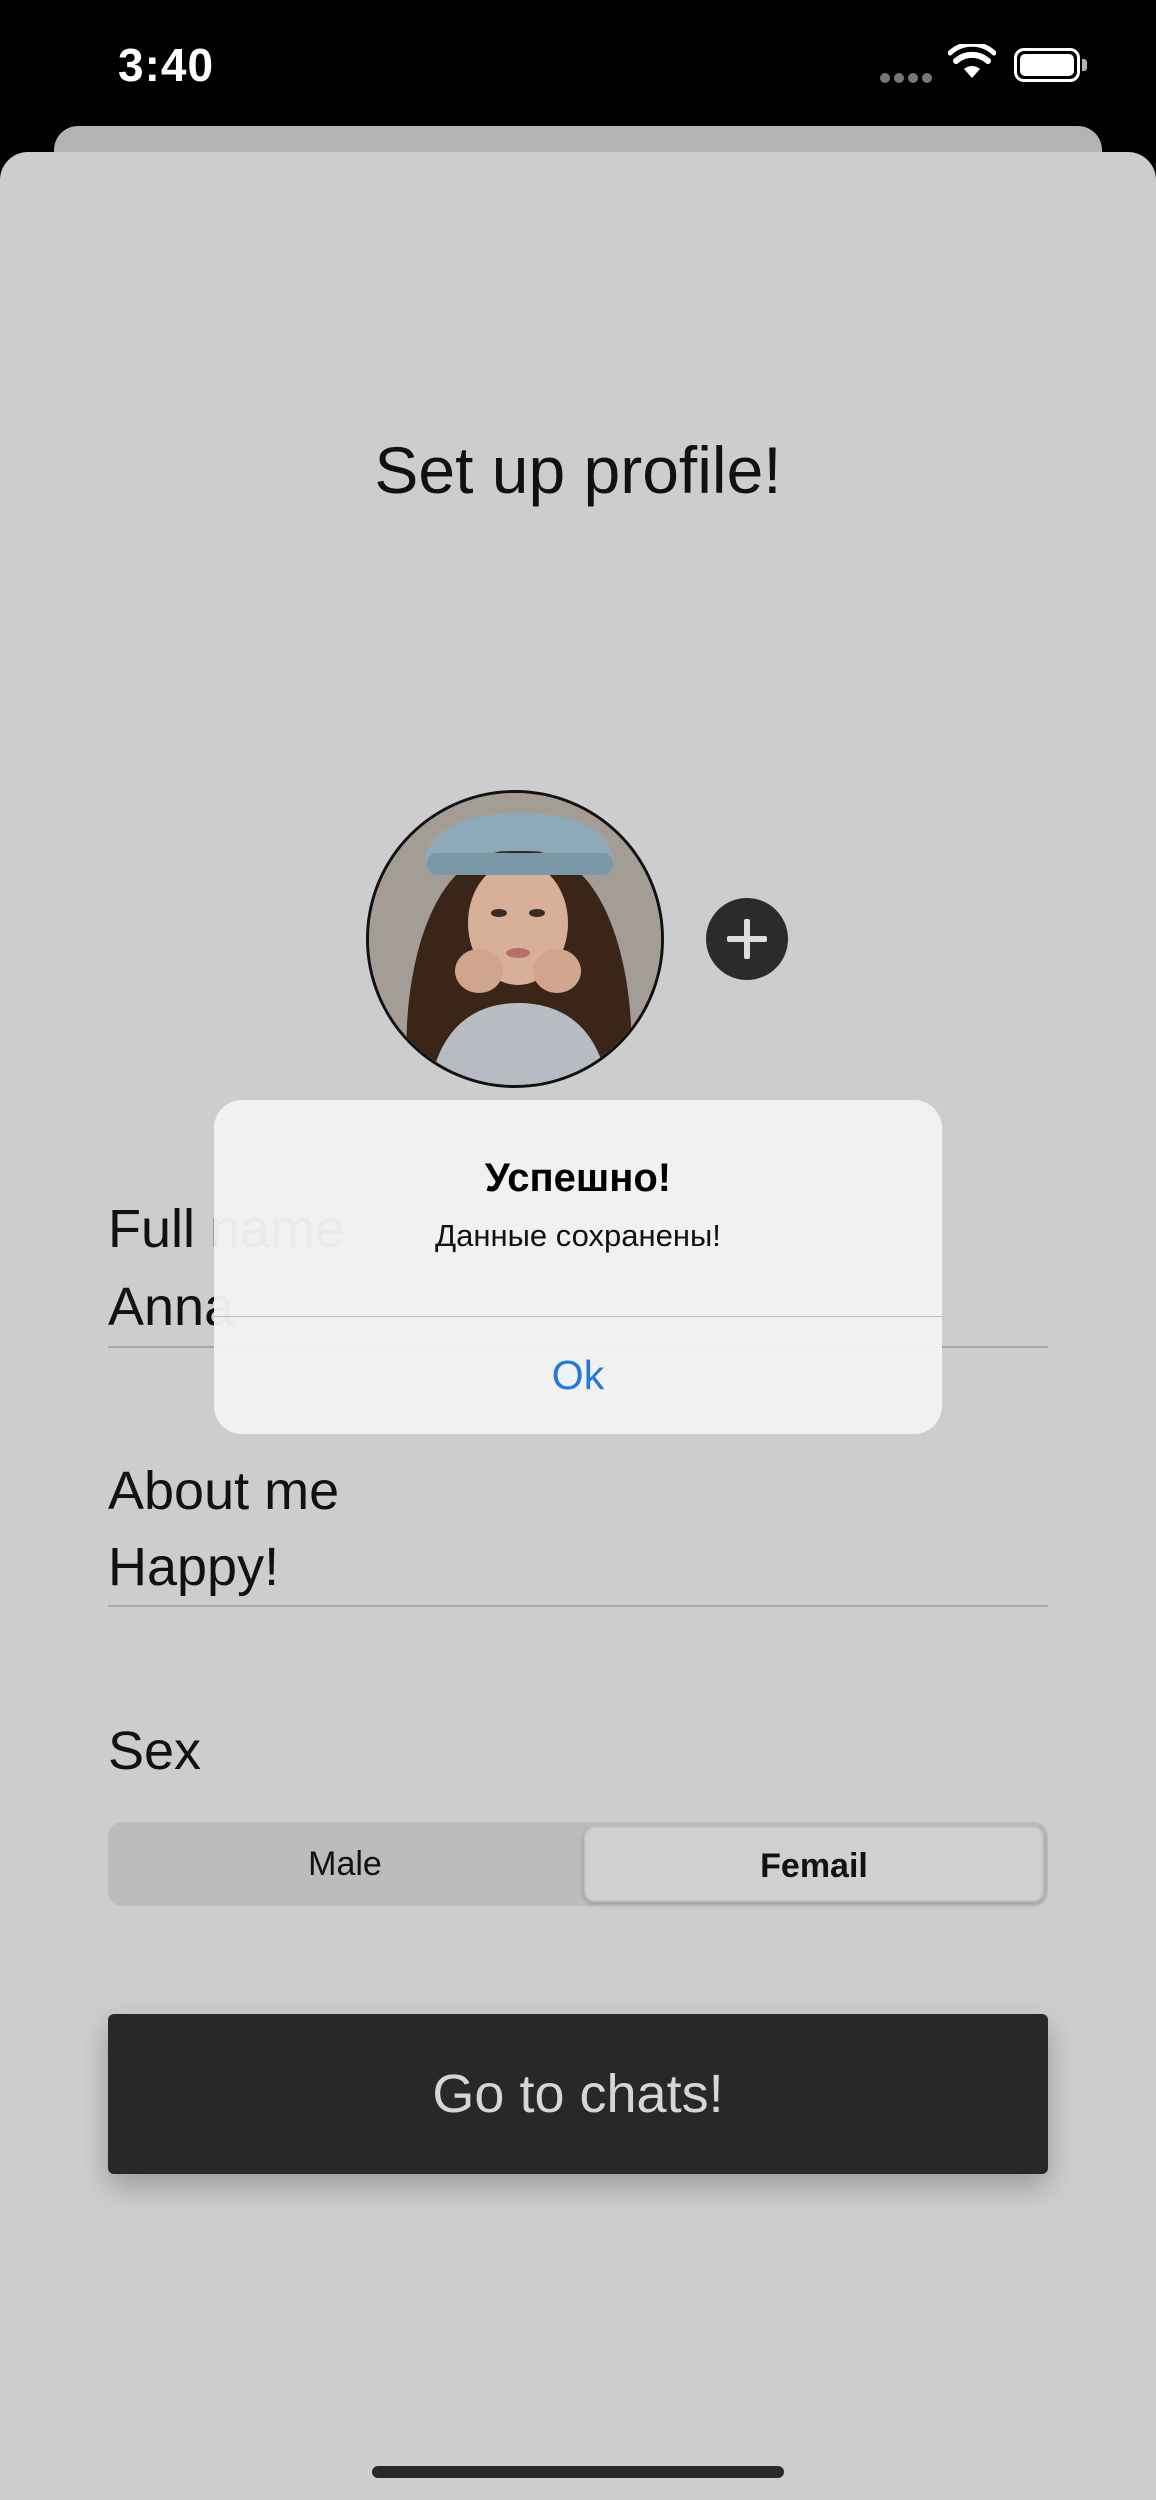  I want to click on sex-option-female: Femail, so click(814, 1864).